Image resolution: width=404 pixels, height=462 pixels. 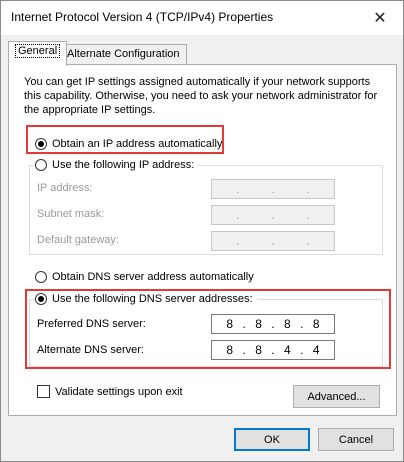 I want to click on dns-auto-label: Obtain DNS server address automatically, so click(x=153, y=277).